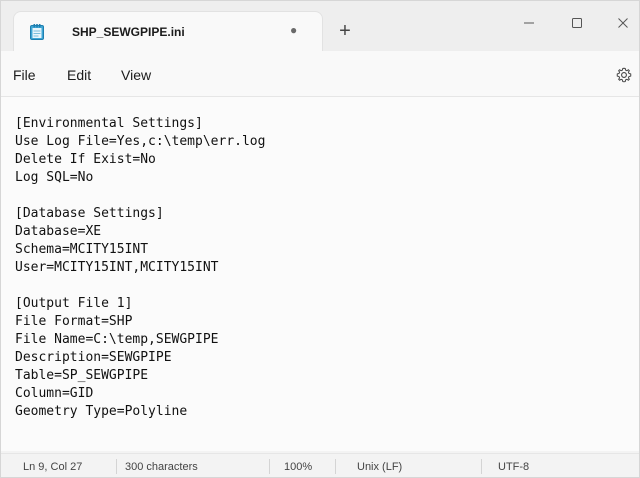  Describe the element at coordinates (379, 467) in the screenshot. I see `status-line-ending: Unix (LF)` at that location.